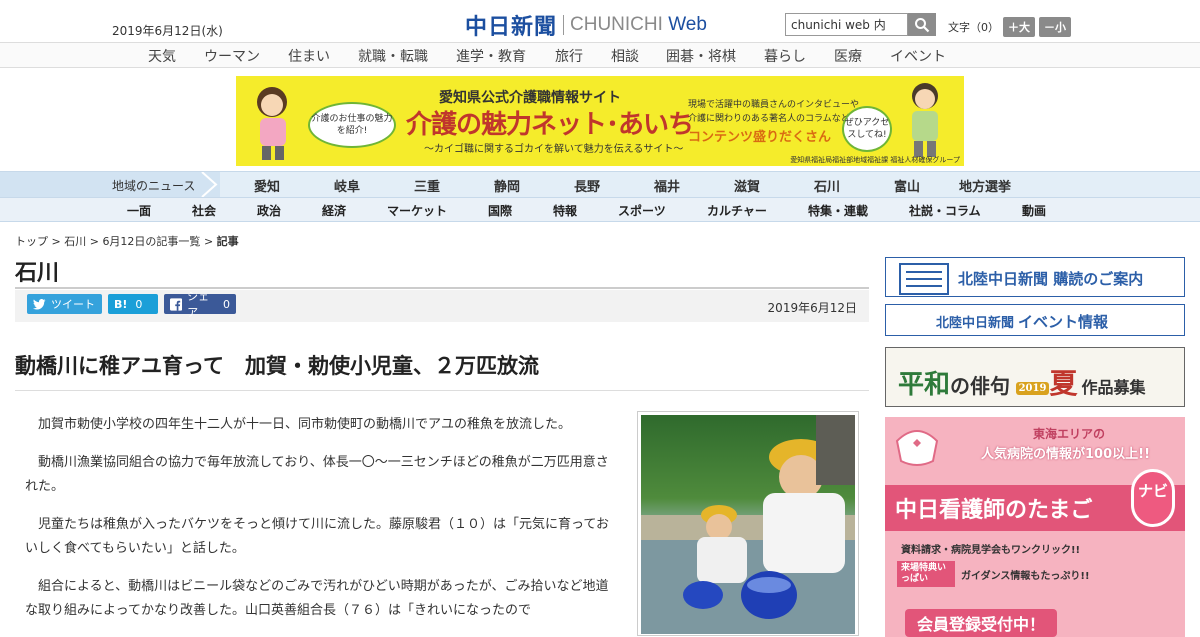  What do you see at coordinates (309, 56) in the screenshot?
I see `category-nav-item: 住まい` at bounding box center [309, 56].